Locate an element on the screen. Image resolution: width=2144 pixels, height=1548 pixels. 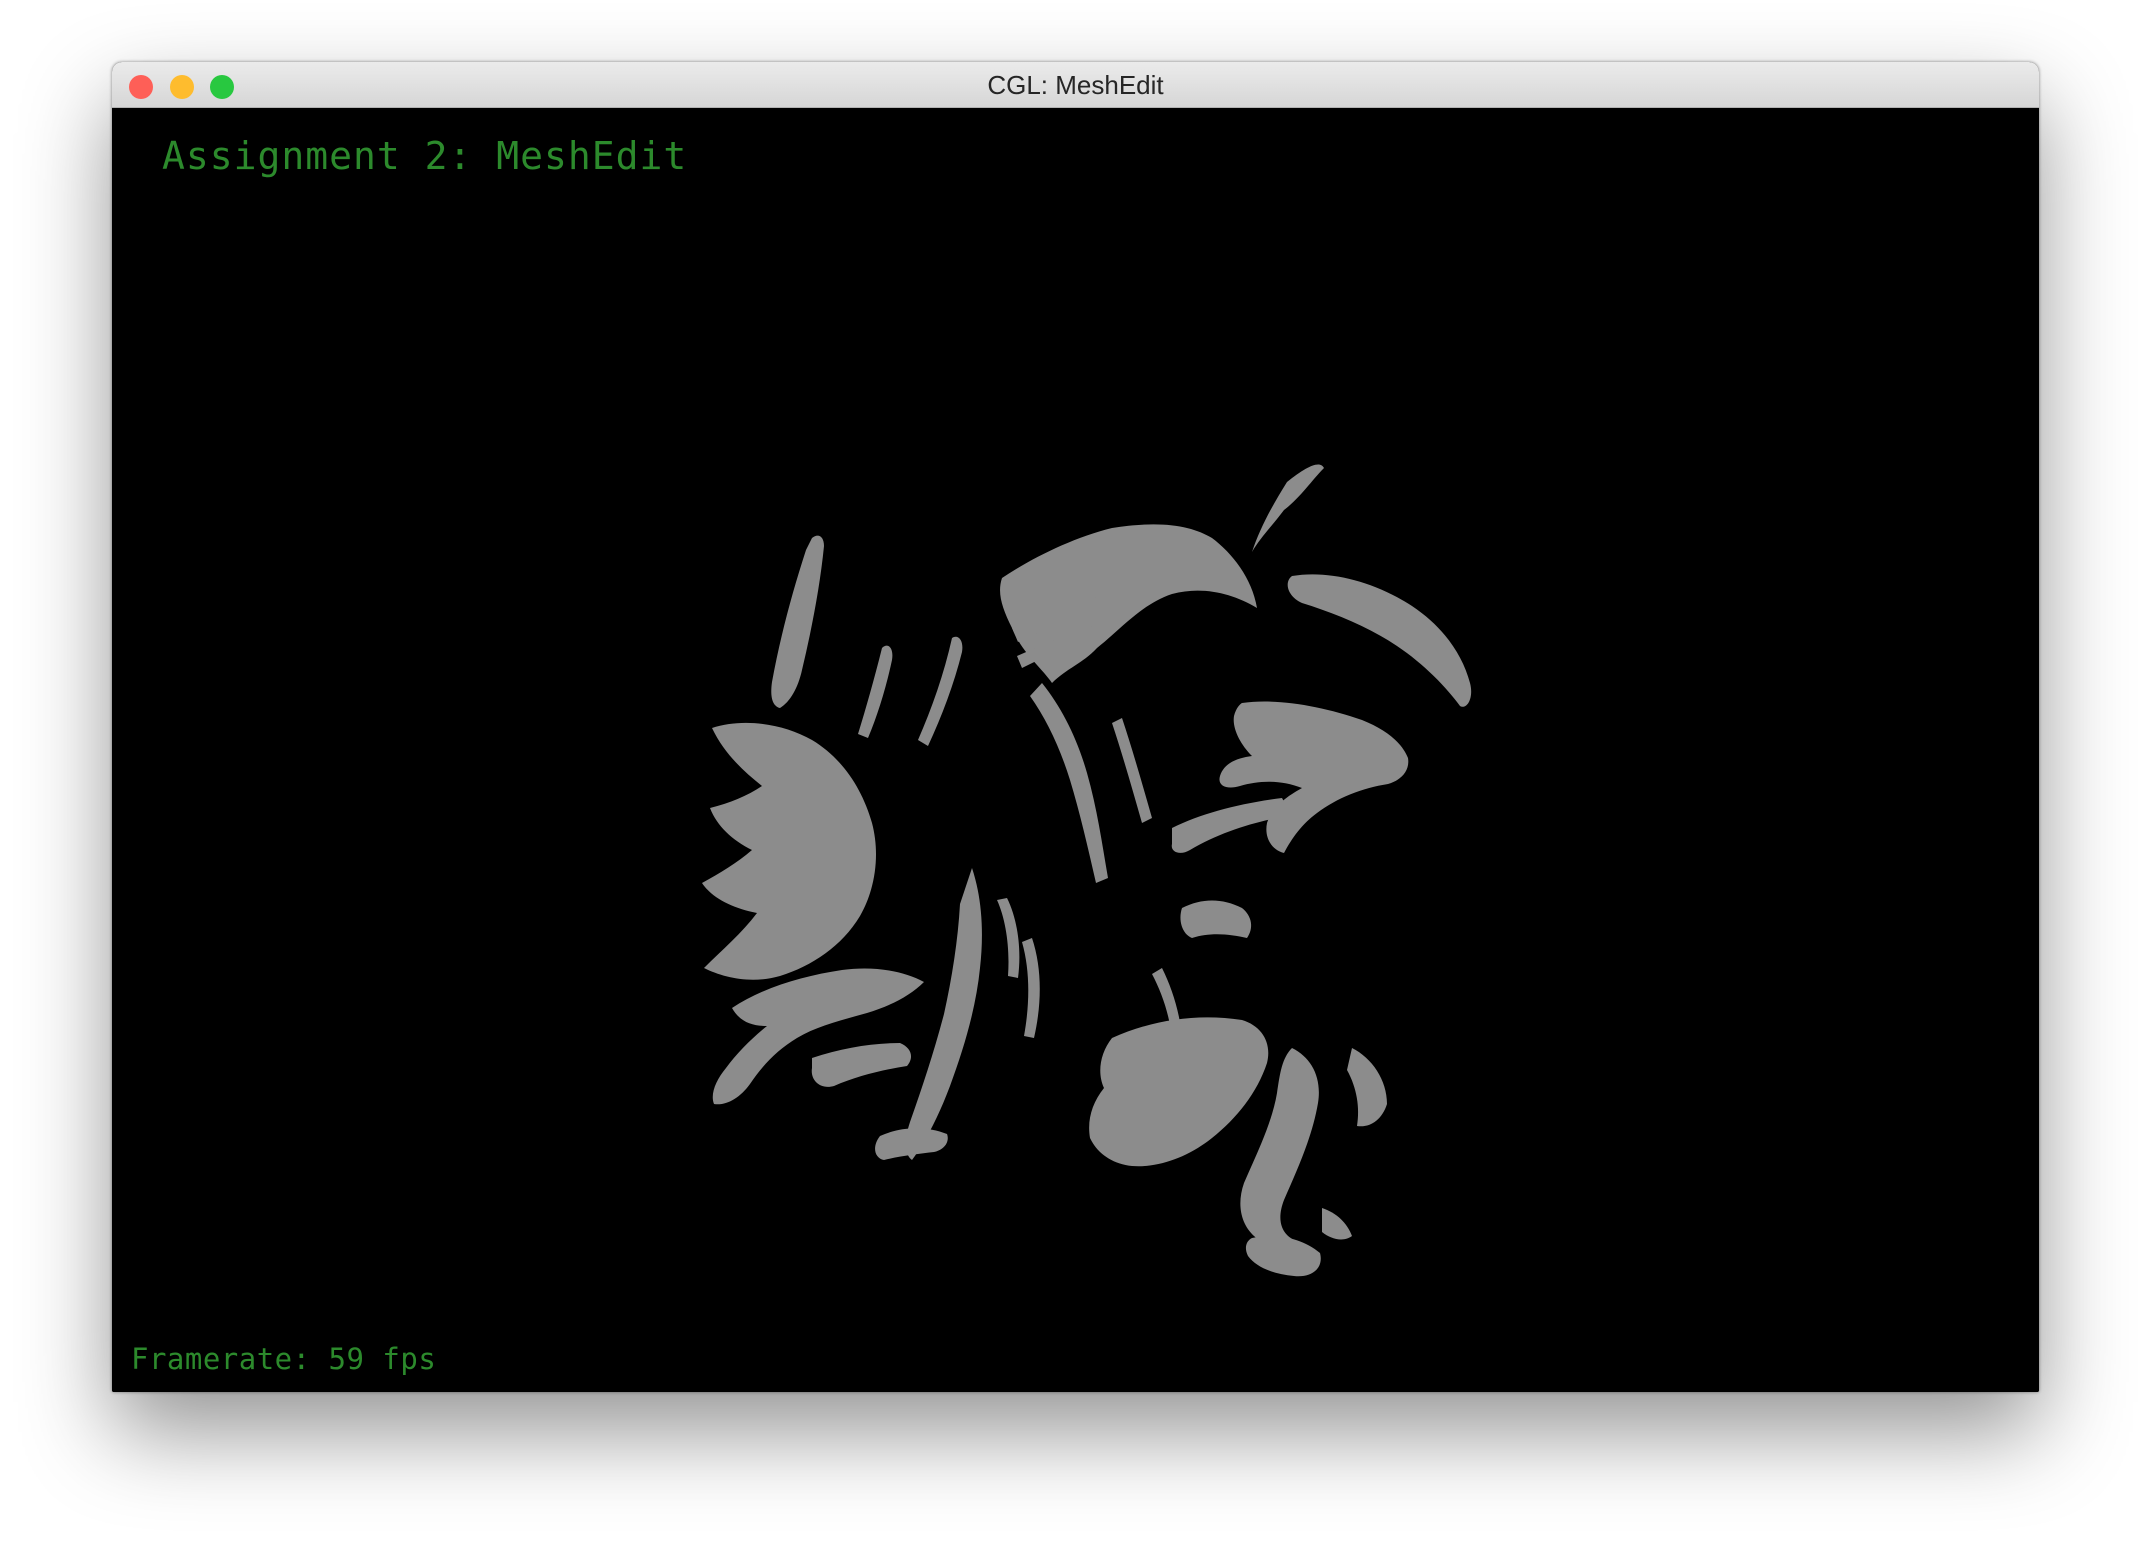
mesh-left-head is located at coordinates (789, 851).